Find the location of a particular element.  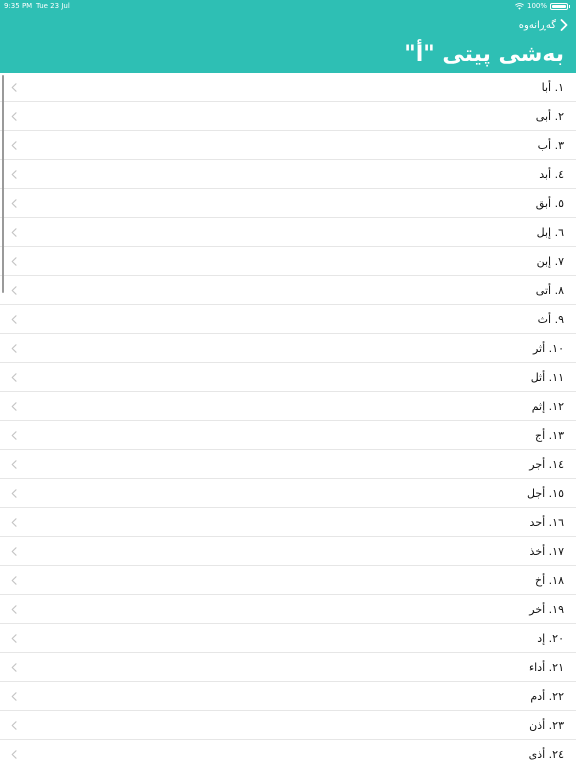

list-item: ١٧. أخذ is located at coordinates (288, 551).